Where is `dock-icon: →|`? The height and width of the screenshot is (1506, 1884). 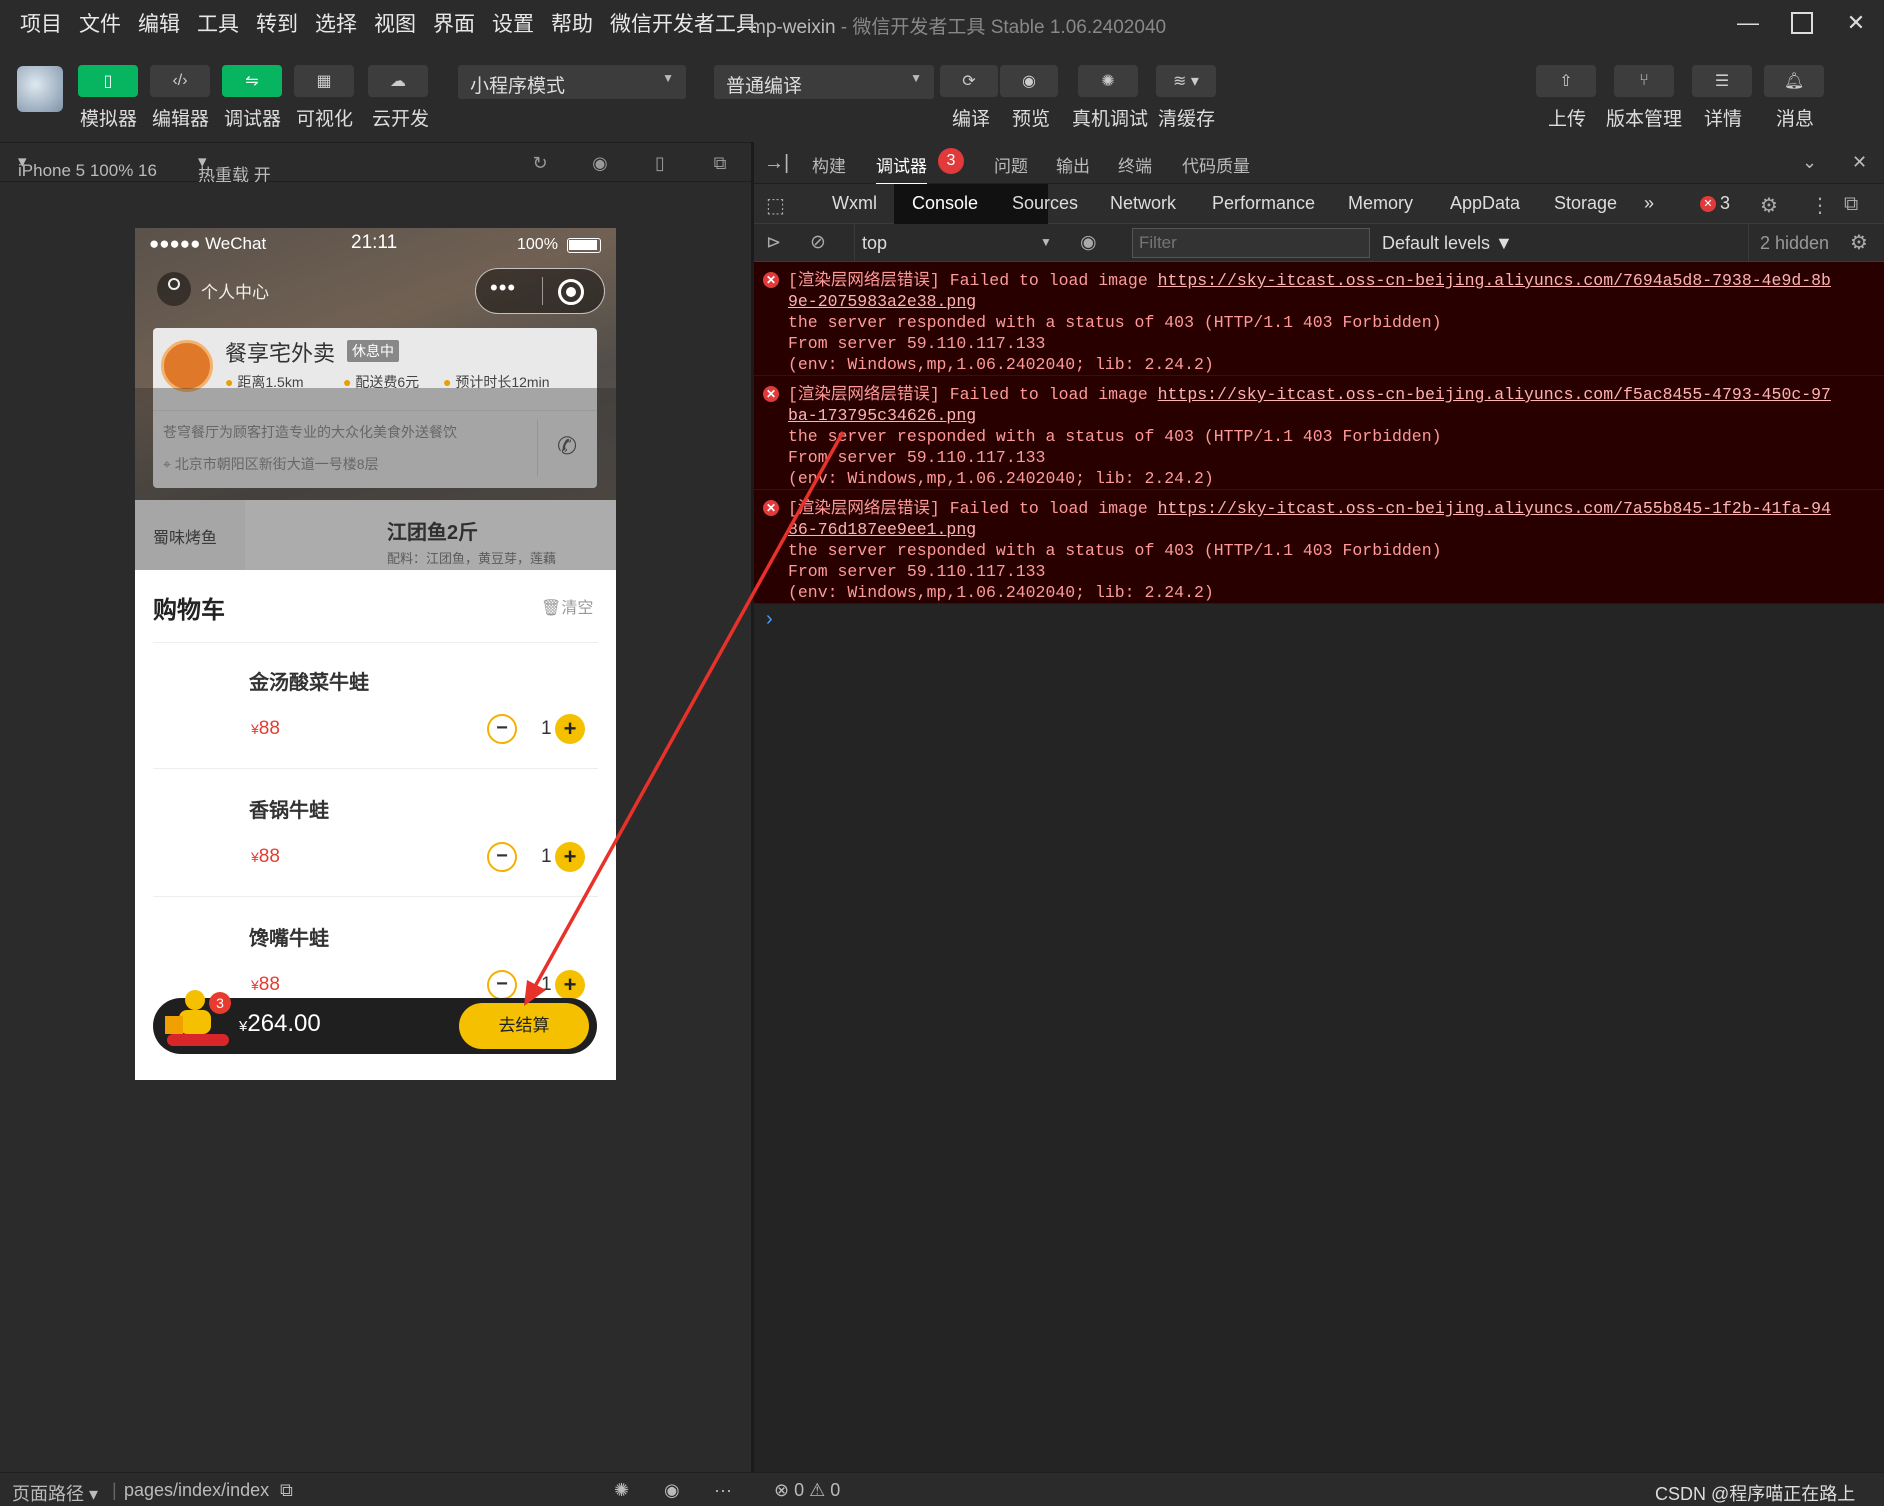
dock-icon: →| is located at coordinates (776, 163).